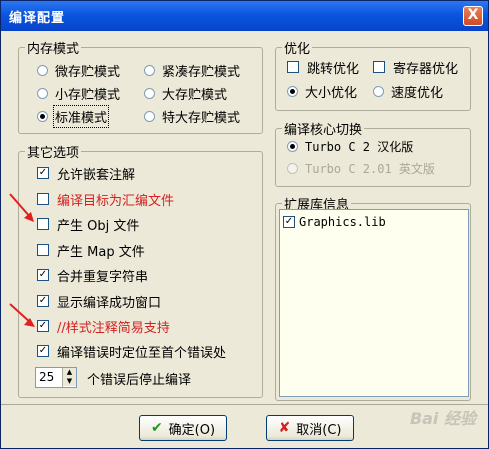 This screenshot has height=449, width=489. Describe the element at coordinates (359, 146) in the screenshot. I see `radio-label: Turbo C 2 汉化版` at that location.